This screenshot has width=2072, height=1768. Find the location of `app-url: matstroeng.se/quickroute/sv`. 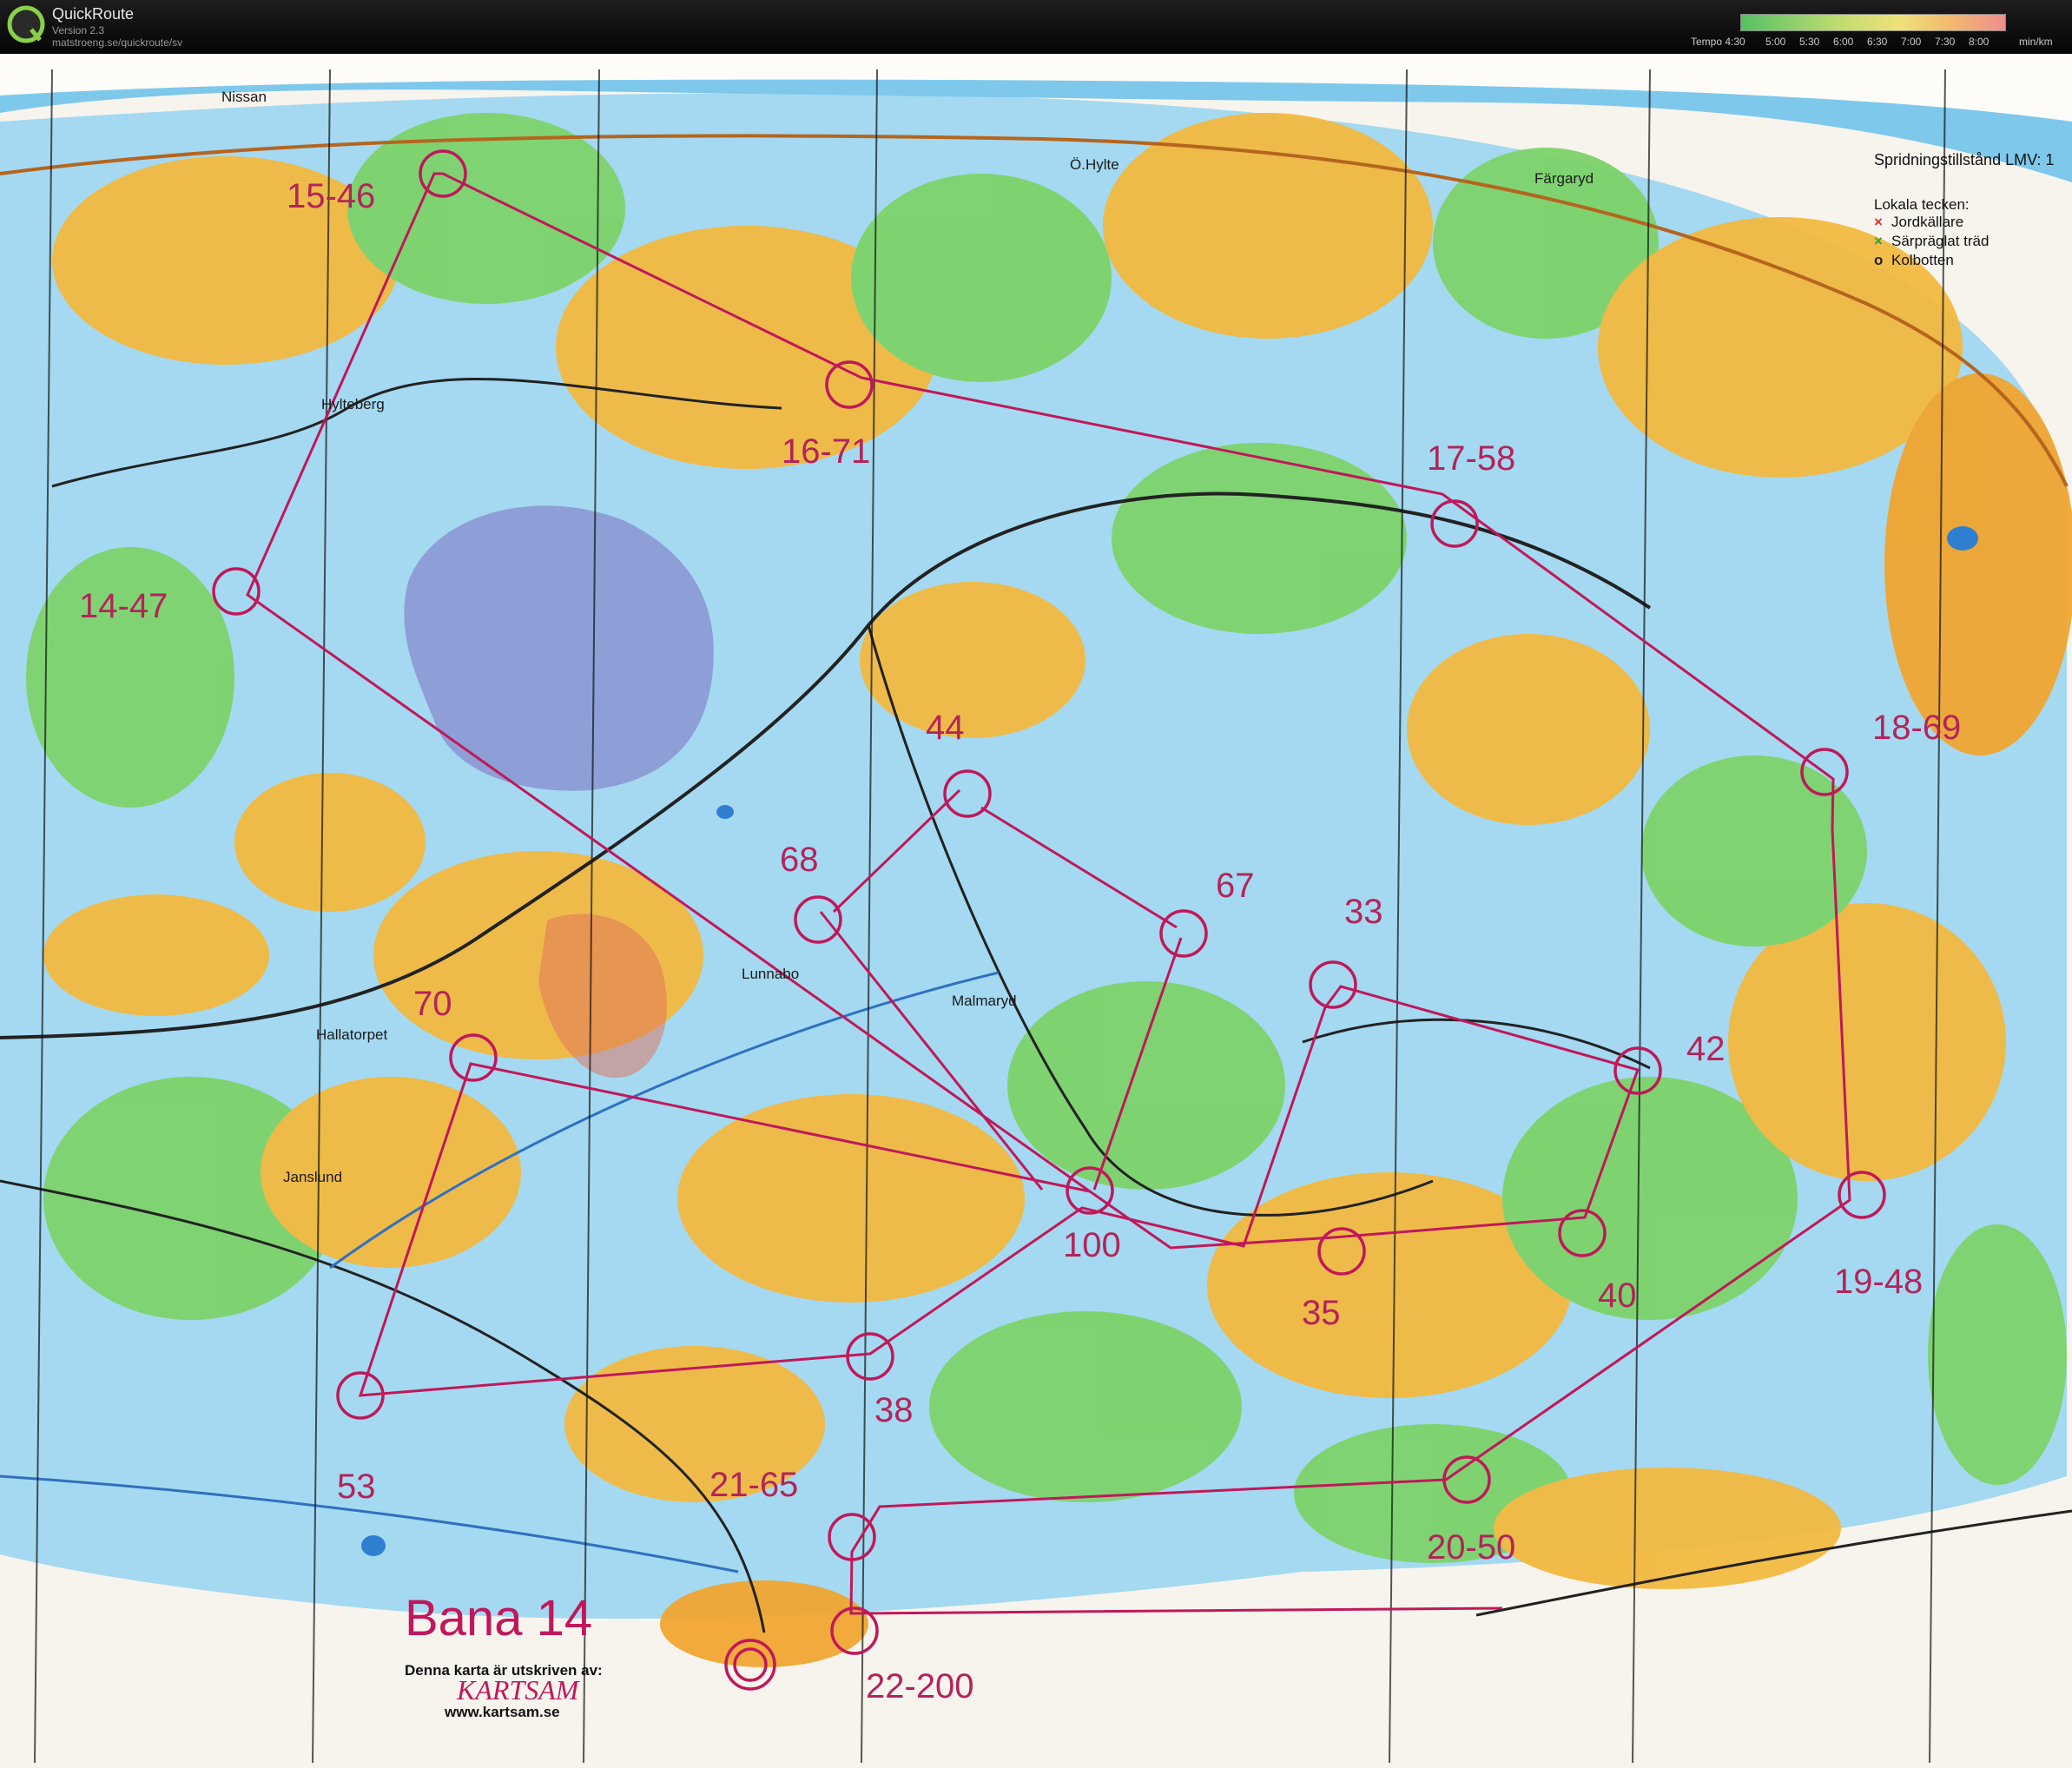

app-url: matstroeng.se/quickroute/sv is located at coordinates (117, 42).